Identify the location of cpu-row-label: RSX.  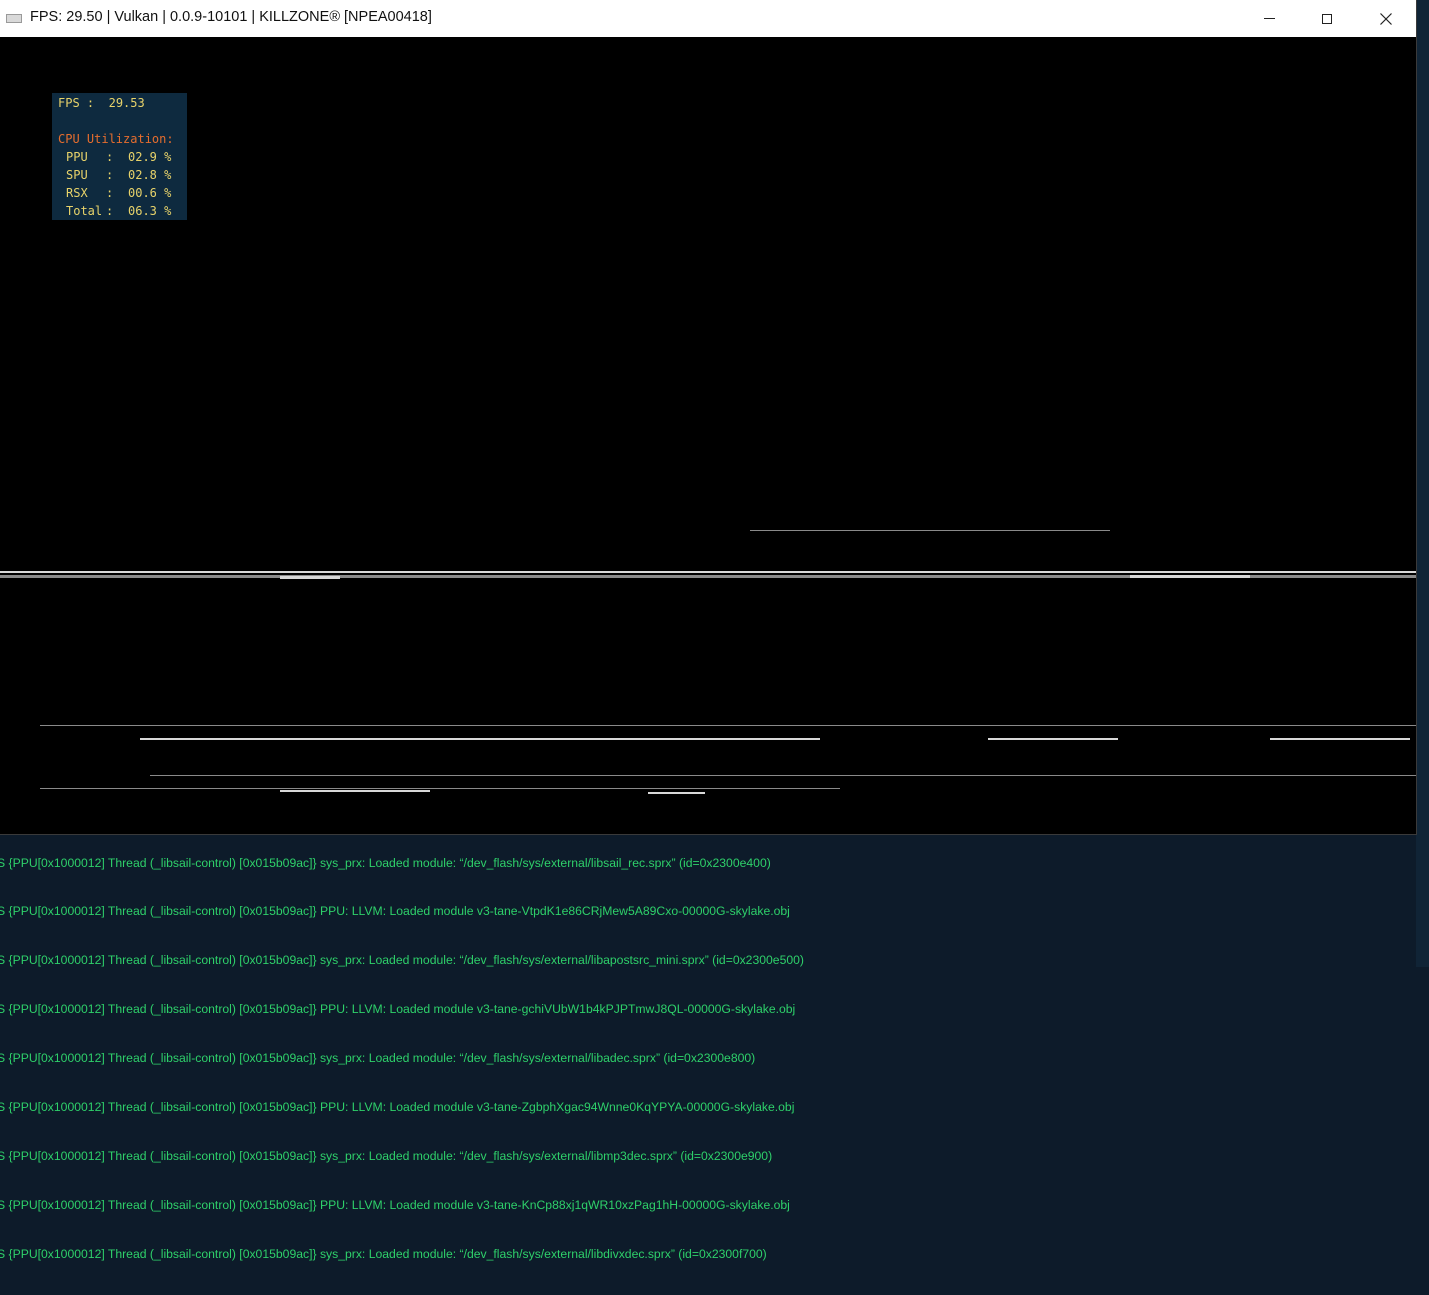
(77, 193).